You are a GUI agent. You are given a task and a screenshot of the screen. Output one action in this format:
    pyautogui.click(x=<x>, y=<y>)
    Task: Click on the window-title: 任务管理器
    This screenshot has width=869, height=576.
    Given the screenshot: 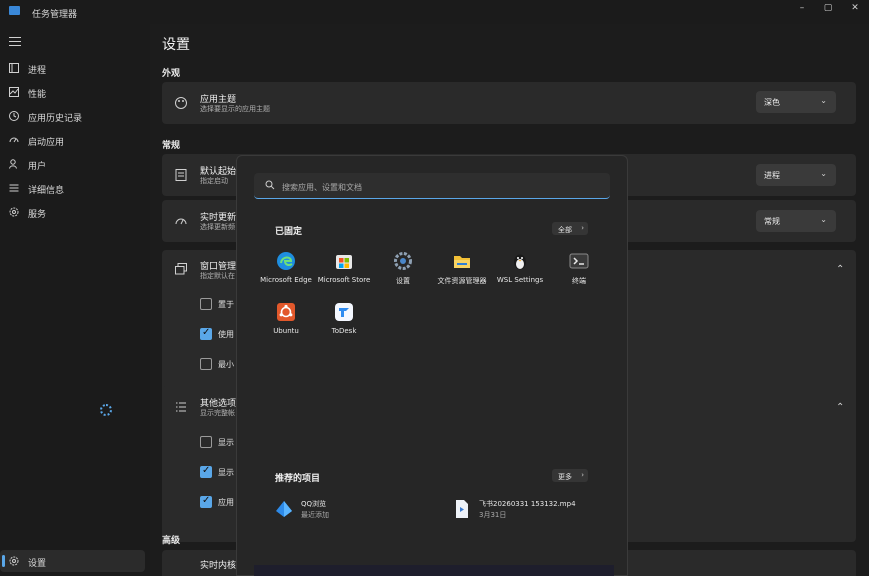 What is the action you would take?
    pyautogui.click(x=55, y=15)
    